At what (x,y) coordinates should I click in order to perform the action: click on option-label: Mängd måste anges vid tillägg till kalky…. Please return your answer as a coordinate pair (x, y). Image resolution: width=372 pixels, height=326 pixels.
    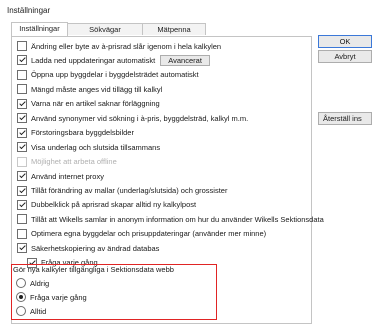
    Looking at the image, I should click on (97, 89).